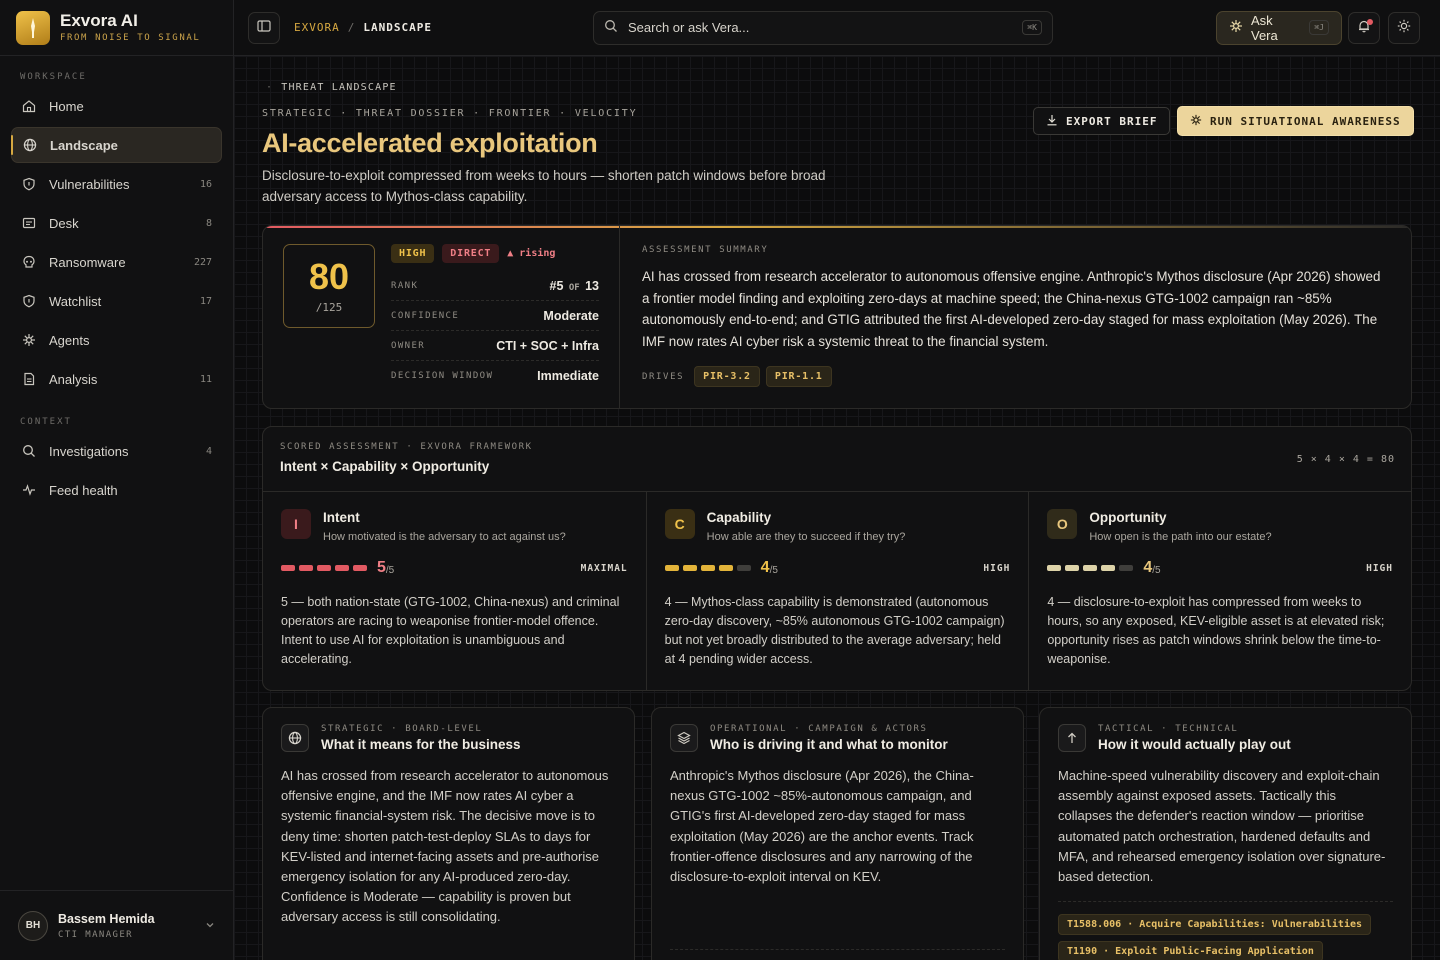 Image resolution: width=1440 pixels, height=960 pixels. I want to click on sidebar-item-watchlist: Watchlist 17, so click(116, 301).